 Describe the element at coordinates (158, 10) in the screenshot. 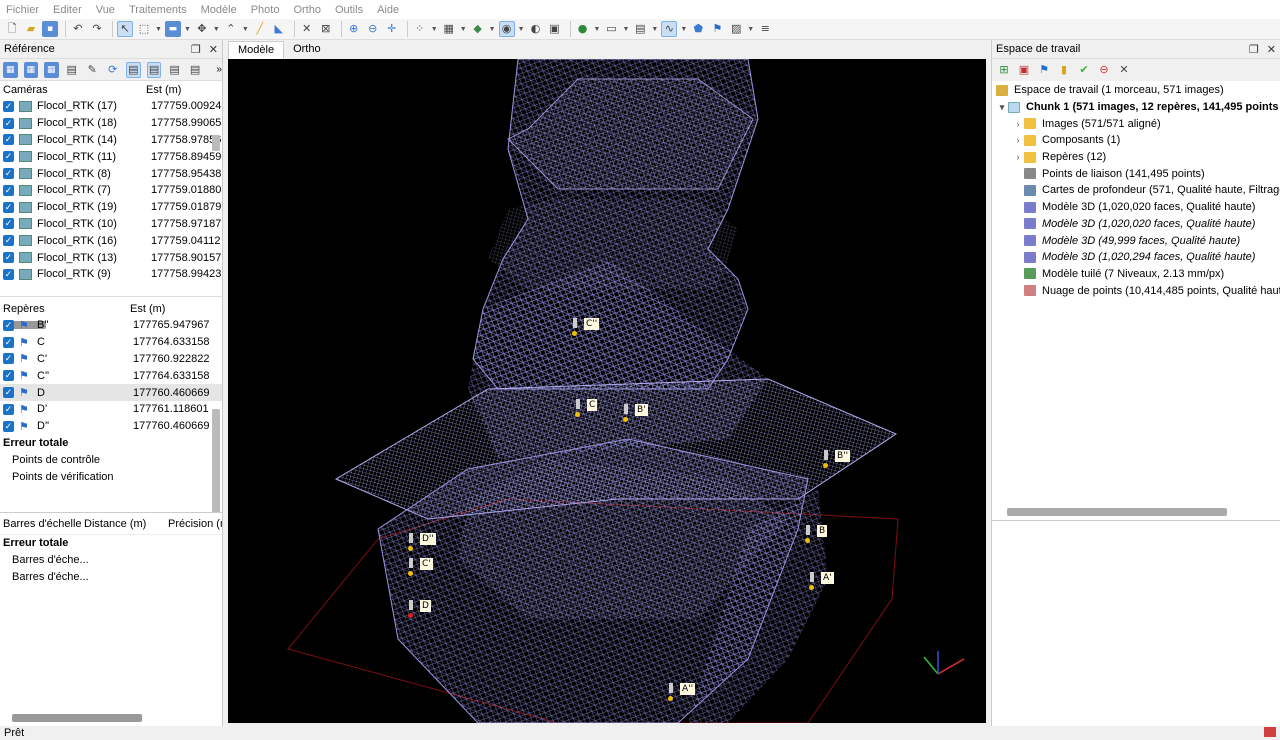

I see `menu-traitements: Traitements` at that location.